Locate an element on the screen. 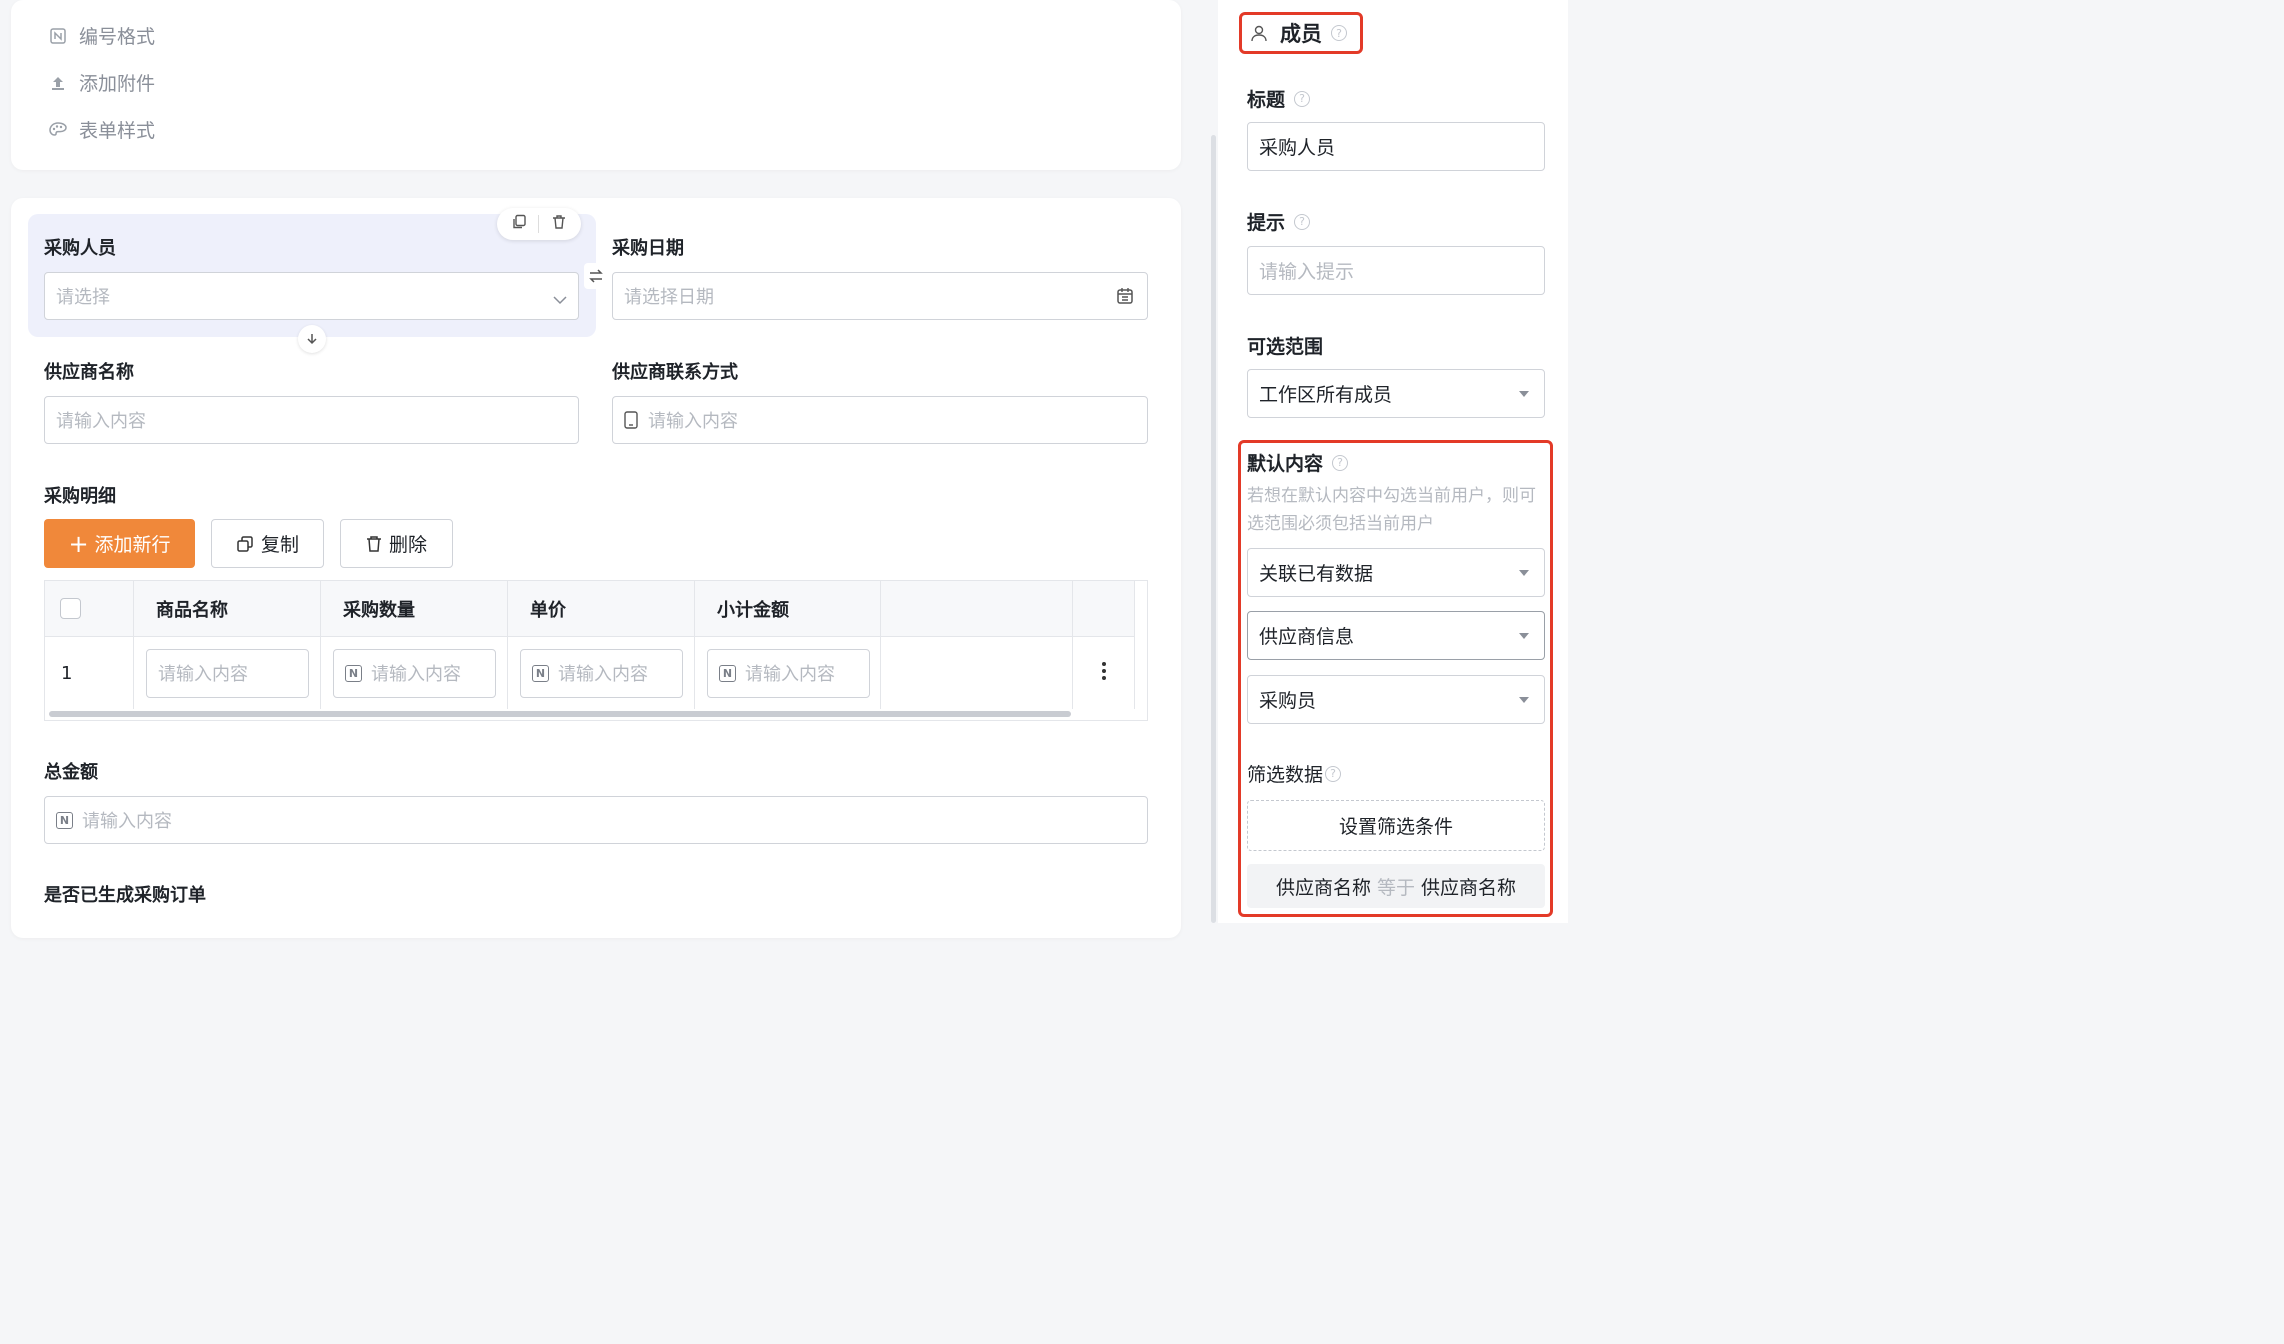 This screenshot has width=2284, height=1344. default-mode-value: 关联已有数据 is located at coordinates (1316, 574).